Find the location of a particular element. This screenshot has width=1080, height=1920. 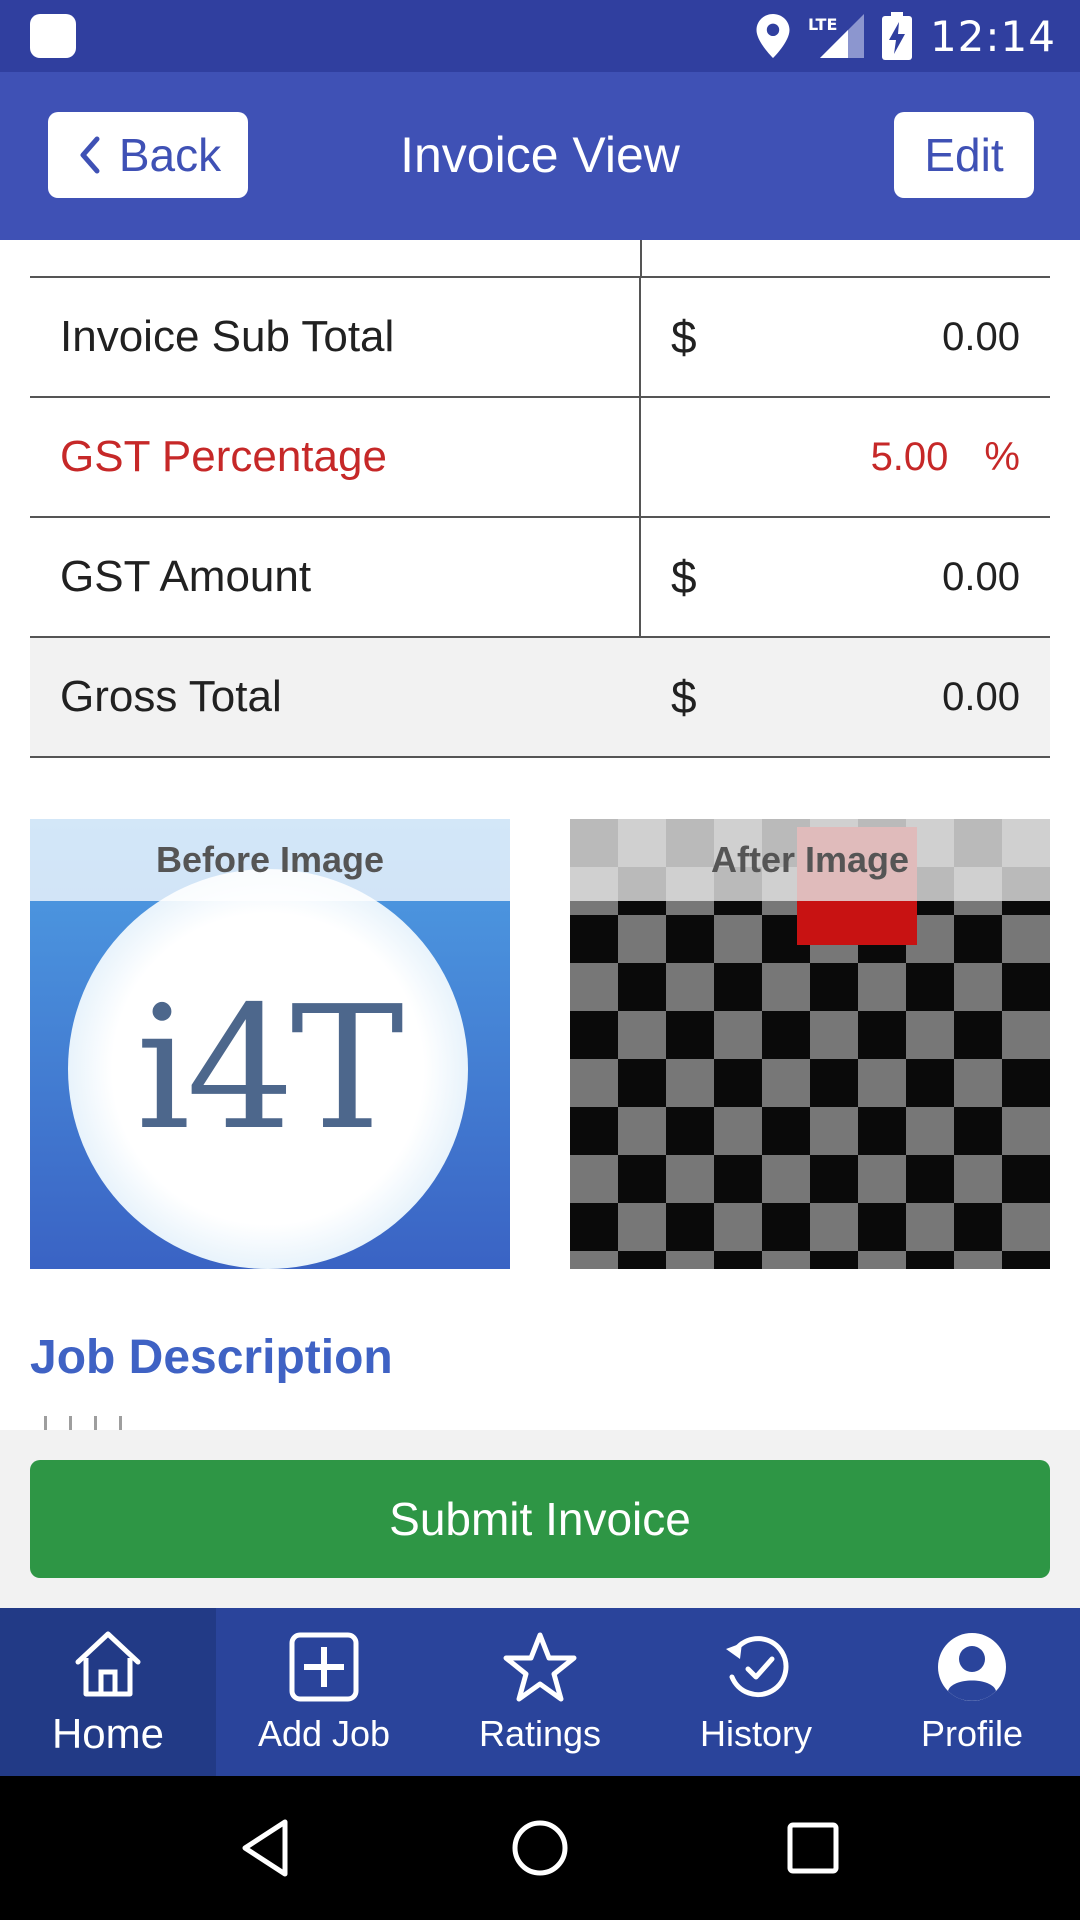

table-row-gst-amount: GST Amount $ 0.00 is located at coordinates (540, 578).